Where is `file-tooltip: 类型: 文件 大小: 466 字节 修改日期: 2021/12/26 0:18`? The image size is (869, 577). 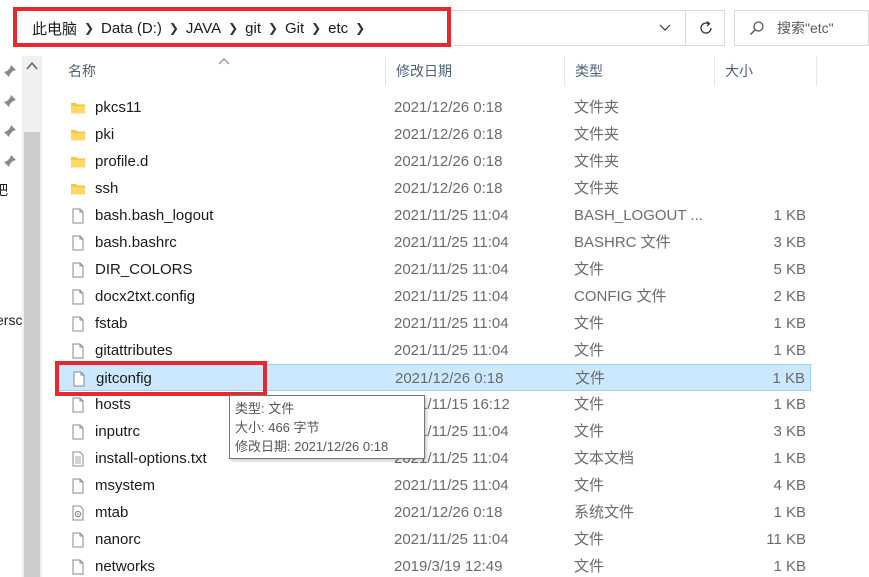 file-tooltip: 类型: 文件 大小: 466 字节 修改日期: 2021/12/26 0:18 is located at coordinates (327, 427).